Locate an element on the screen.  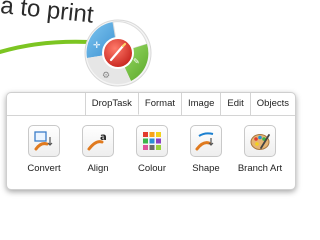
radial-menu: ✛ ⚙ ✎ is located at coordinates (118, 53).